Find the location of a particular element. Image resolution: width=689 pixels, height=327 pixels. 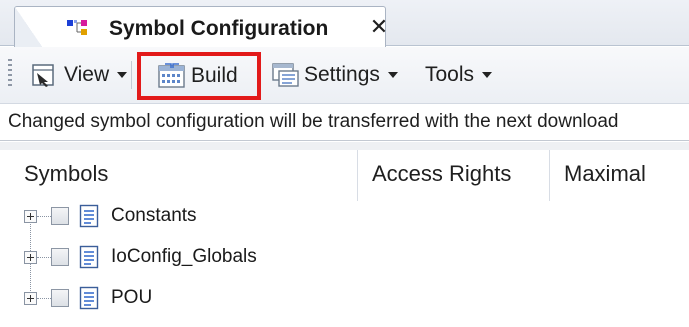

view-dropdown-button: View is located at coordinates (79, 75).